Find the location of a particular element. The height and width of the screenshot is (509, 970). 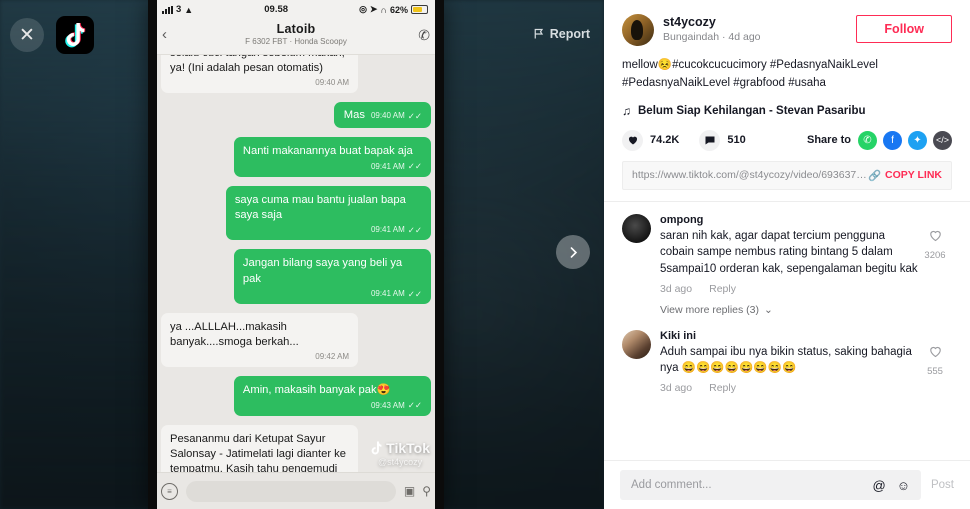

music-note-icon: ♫ is located at coordinates (626, 110).